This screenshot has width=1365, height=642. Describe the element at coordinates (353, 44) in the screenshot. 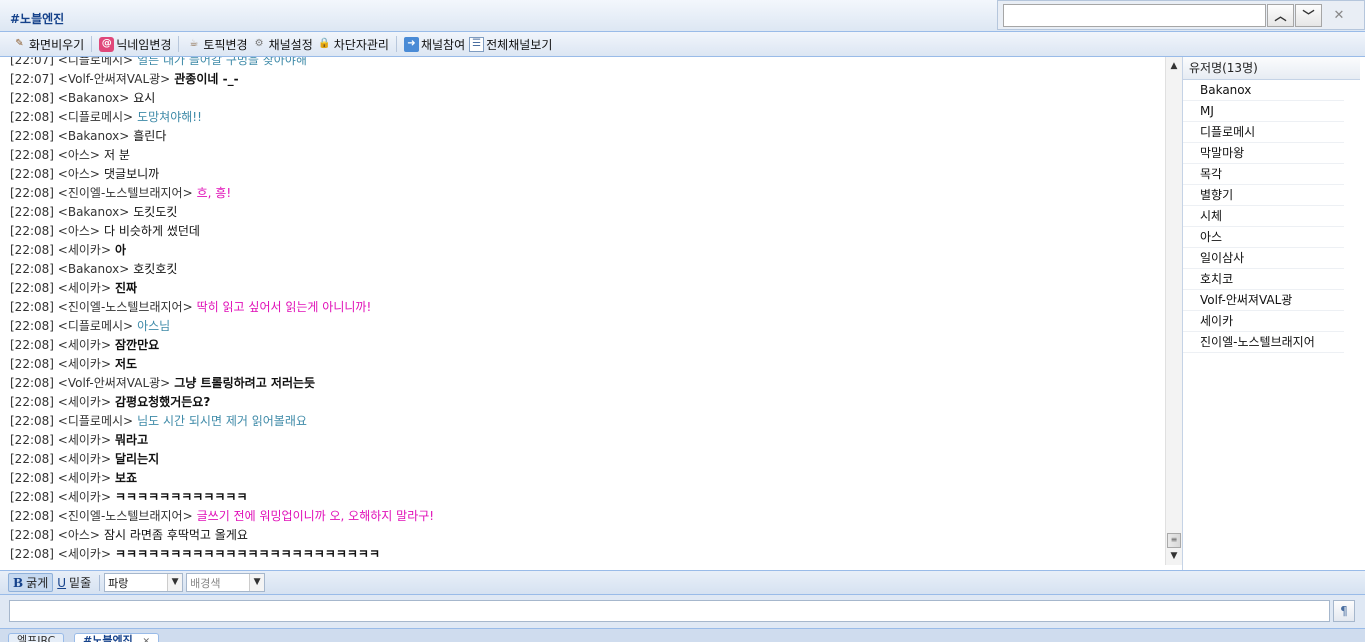

I see `block-manage-button: 🔒 차단자관리` at that location.